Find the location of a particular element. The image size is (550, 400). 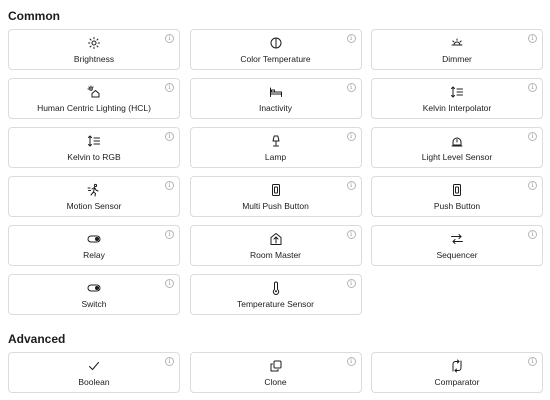

room-master-icon is located at coordinates (276, 239).